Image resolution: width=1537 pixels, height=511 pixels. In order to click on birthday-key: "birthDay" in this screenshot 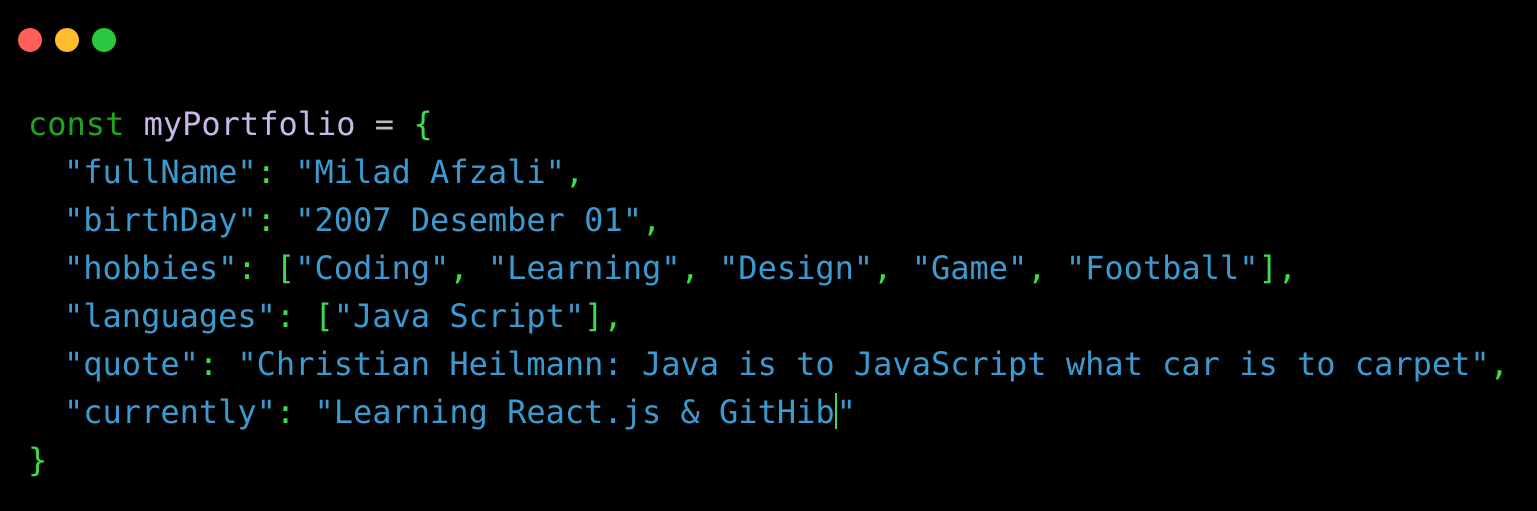, I will do `click(160, 220)`.